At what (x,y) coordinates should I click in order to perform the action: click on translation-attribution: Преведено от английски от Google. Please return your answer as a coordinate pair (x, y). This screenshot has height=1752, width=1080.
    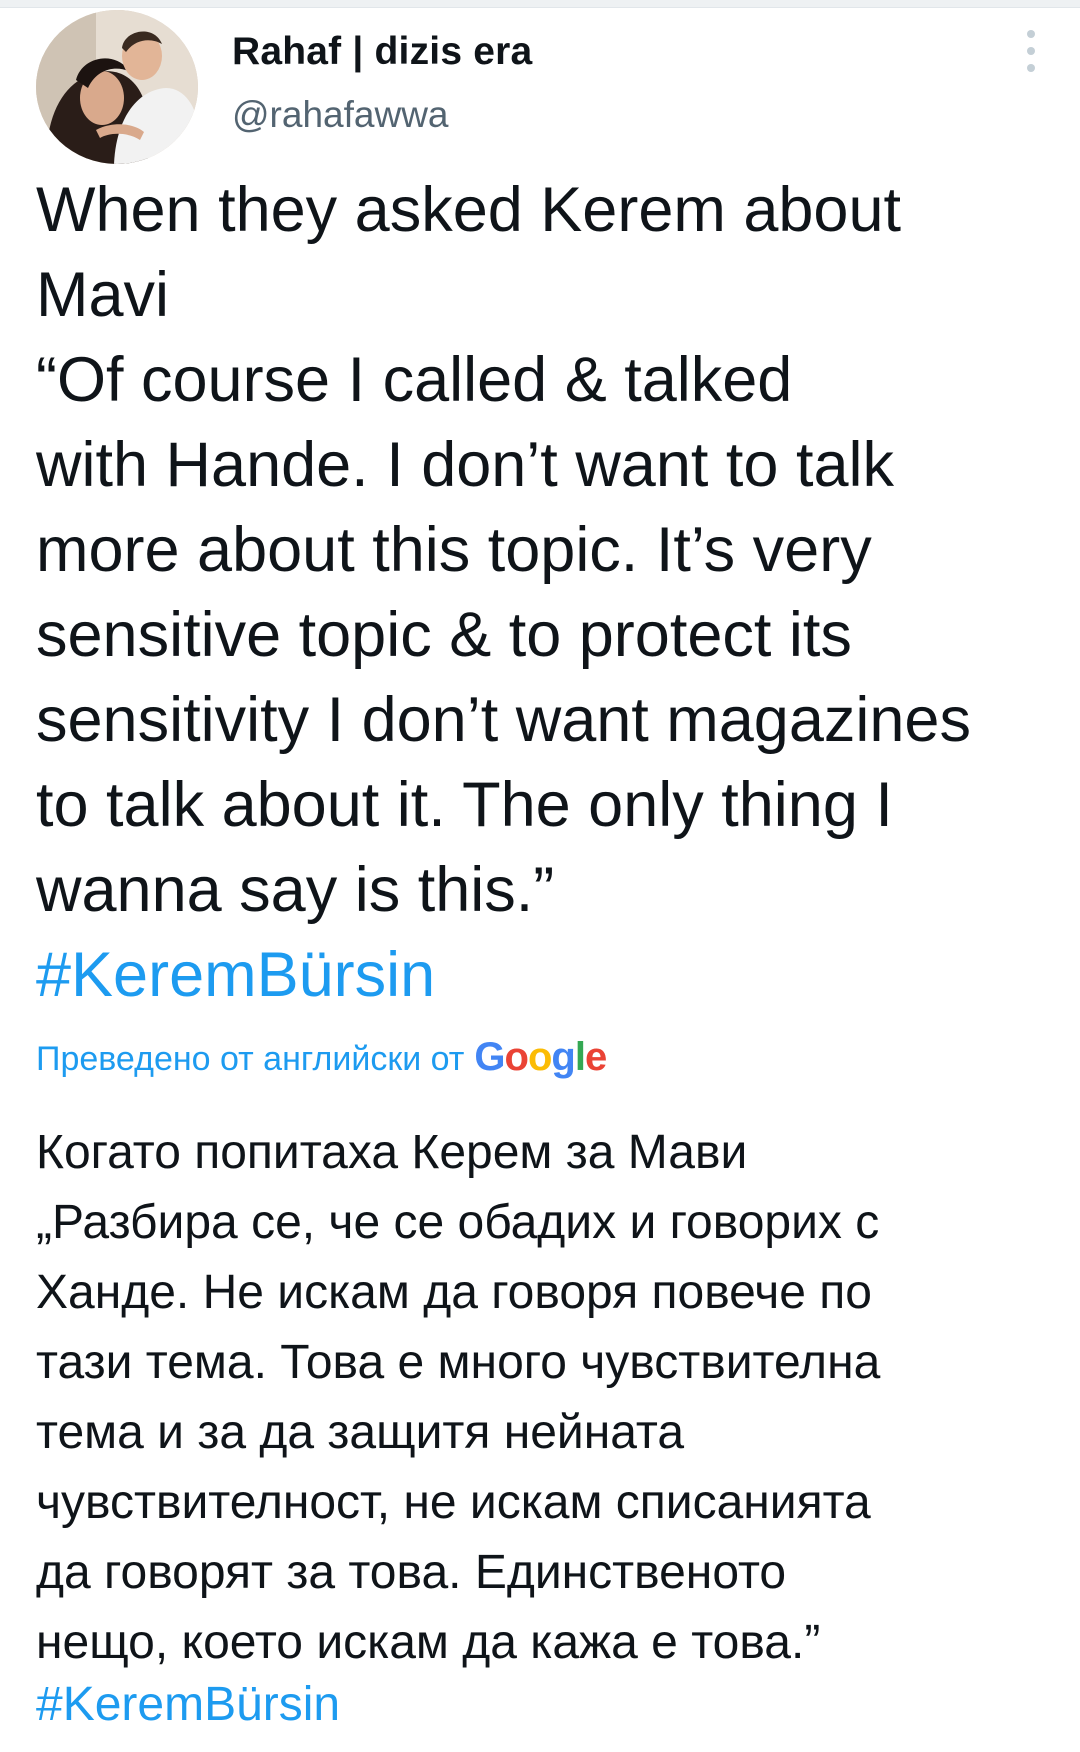
    Looking at the image, I should click on (321, 1057).